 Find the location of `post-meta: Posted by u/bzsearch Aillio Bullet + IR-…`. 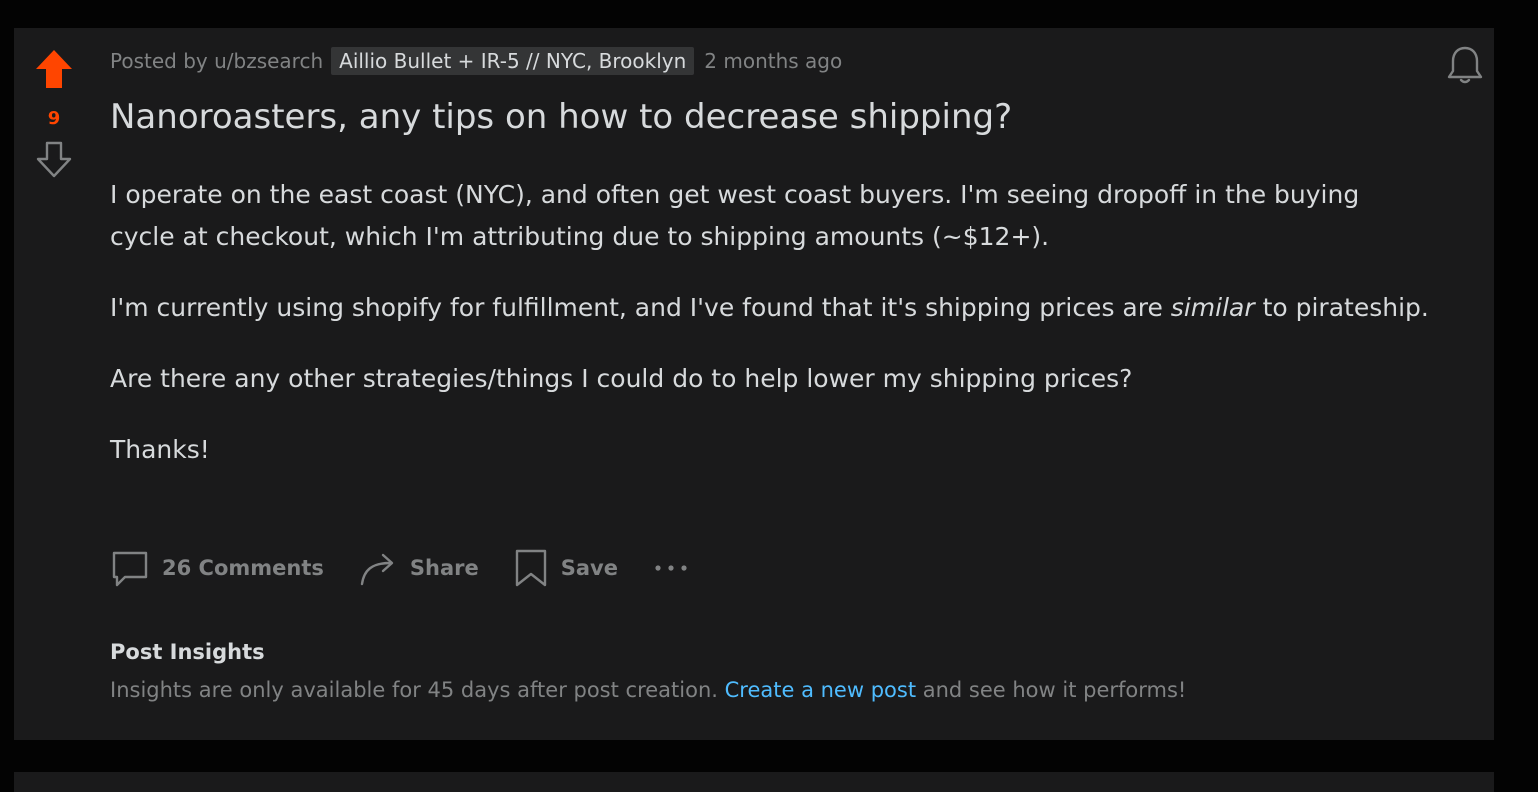

post-meta: Posted by u/bzsearch Aillio Bullet + IR-… is located at coordinates (476, 61).